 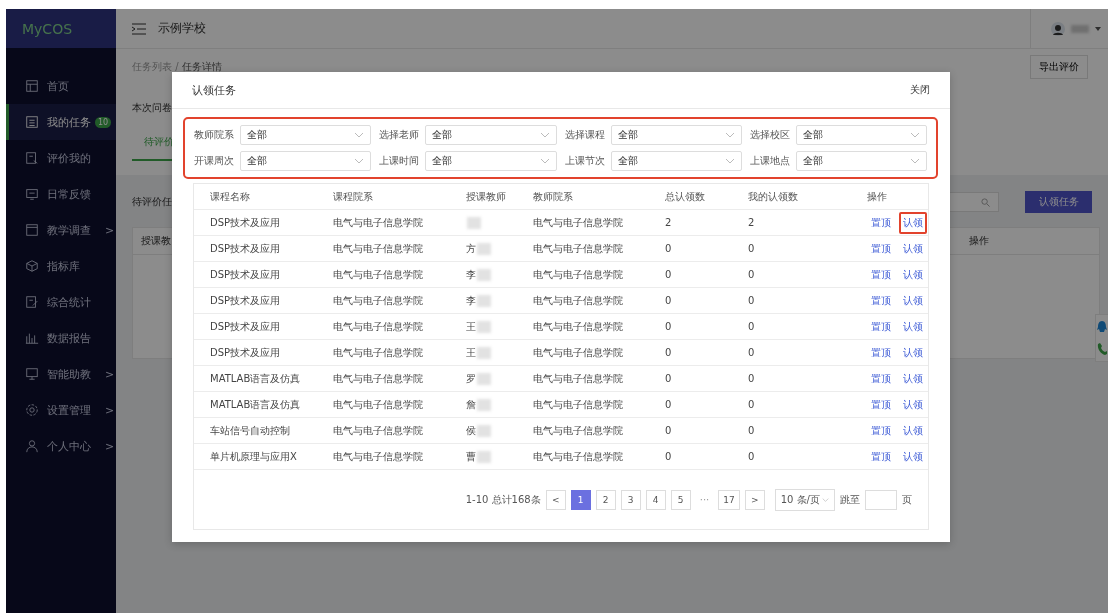 What do you see at coordinates (214, 161) in the screenshot?
I see `filter-label: 开课周次` at bounding box center [214, 161].